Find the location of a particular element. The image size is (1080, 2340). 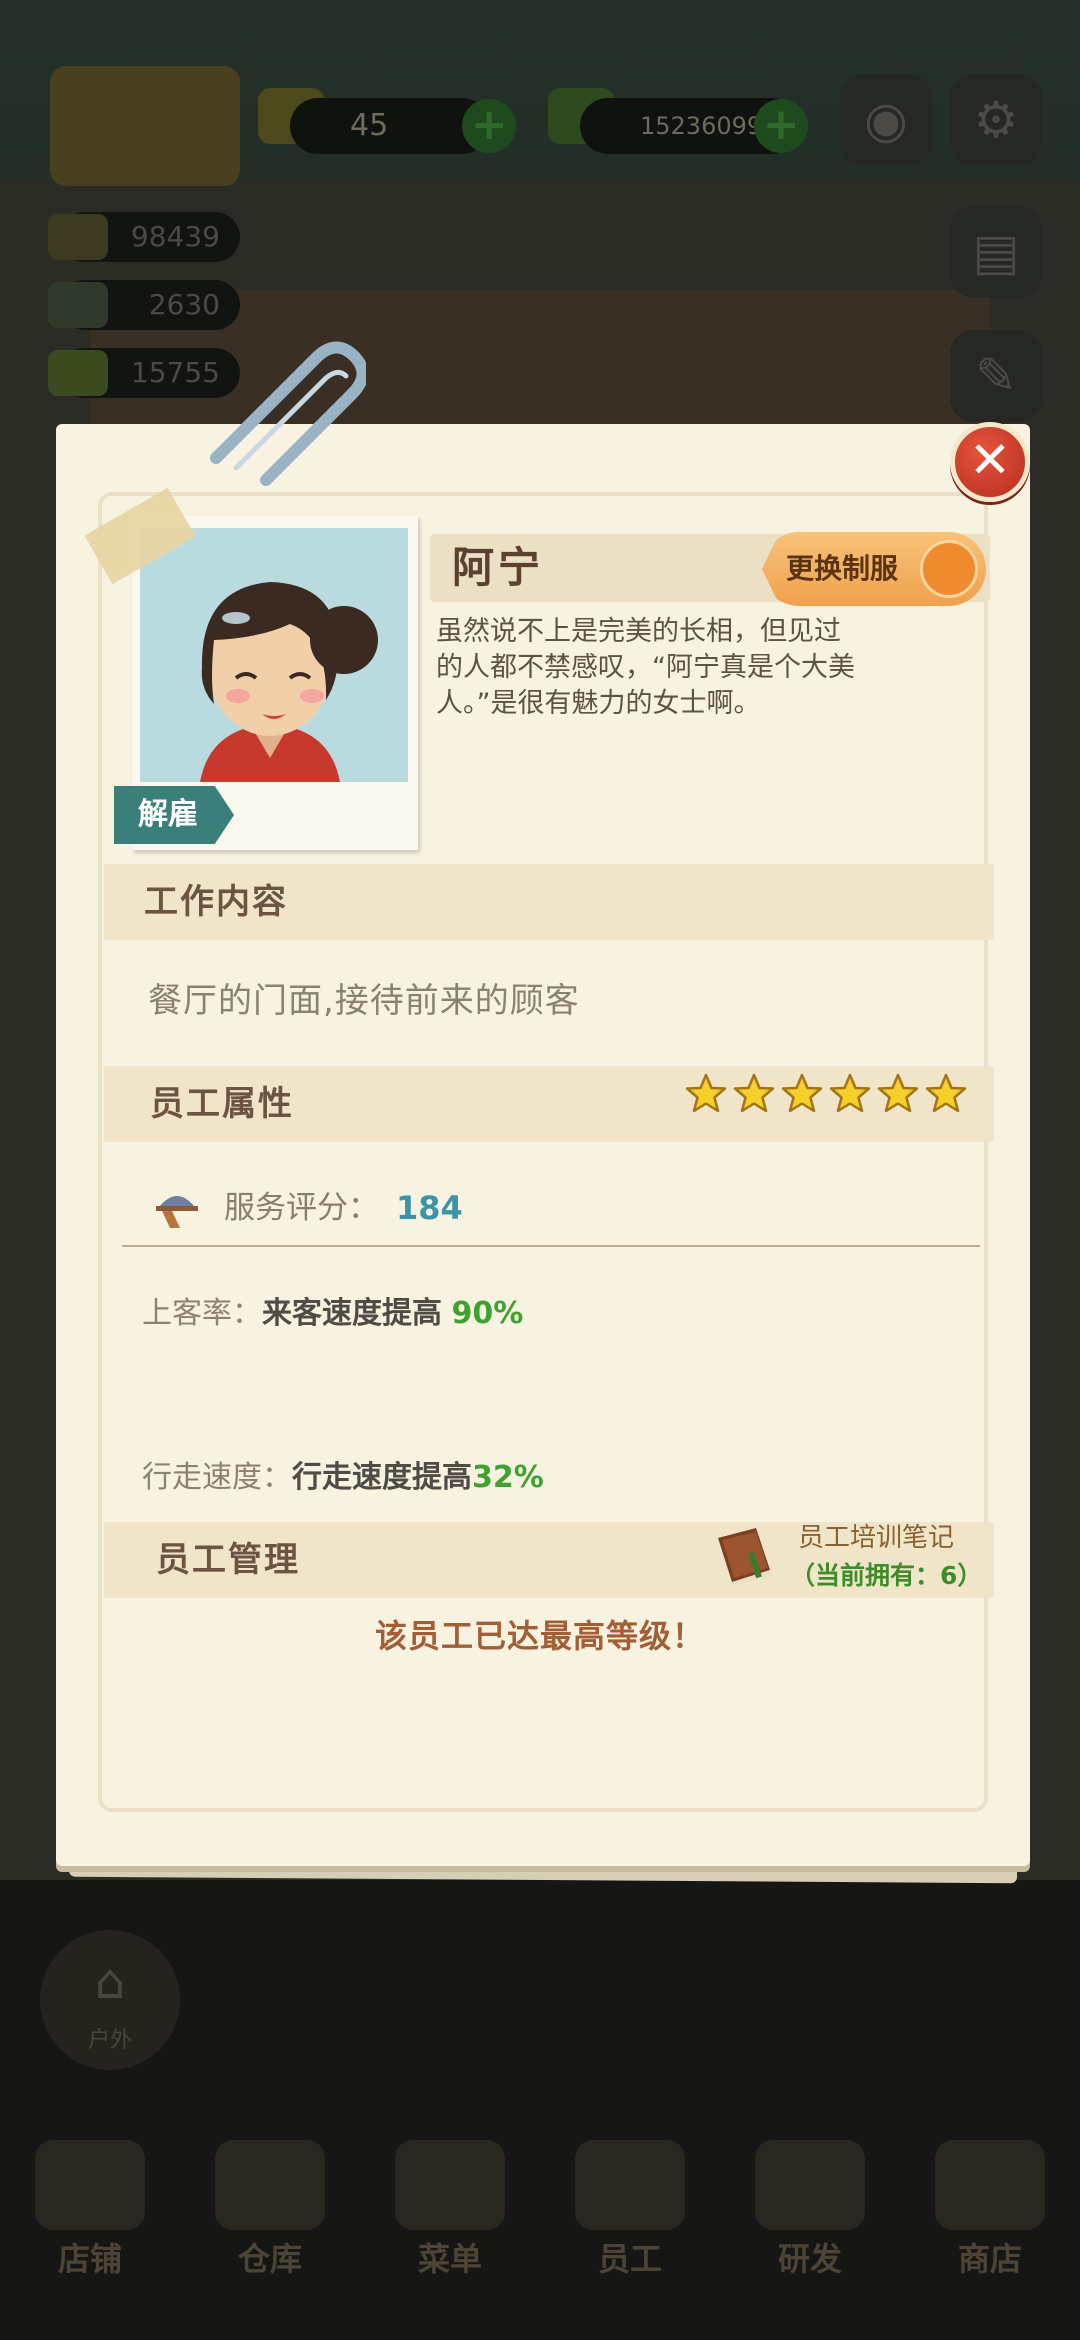

food-icon is located at coordinates (78, 237).